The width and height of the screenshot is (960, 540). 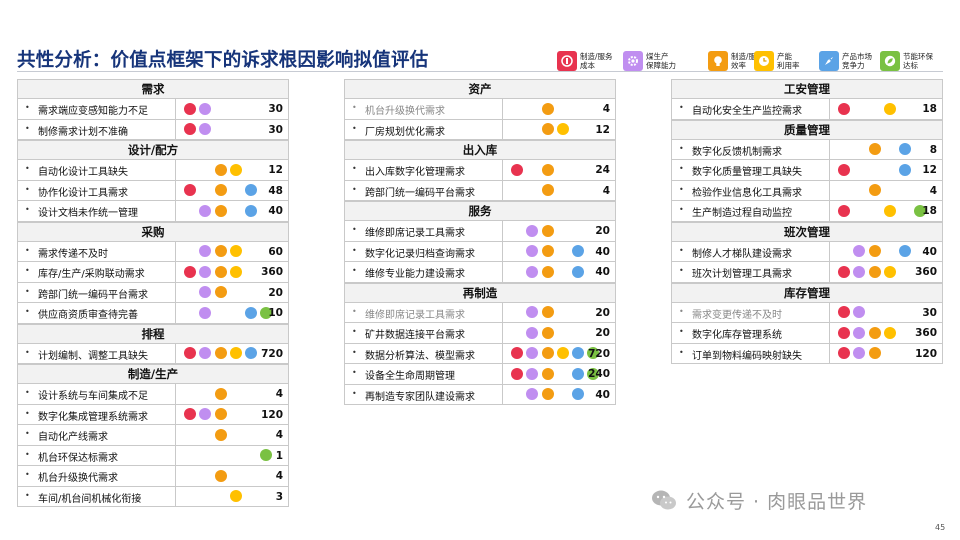 I want to click on row-name-cell: • 生产制造过程自动监控, so click(x=751, y=211).